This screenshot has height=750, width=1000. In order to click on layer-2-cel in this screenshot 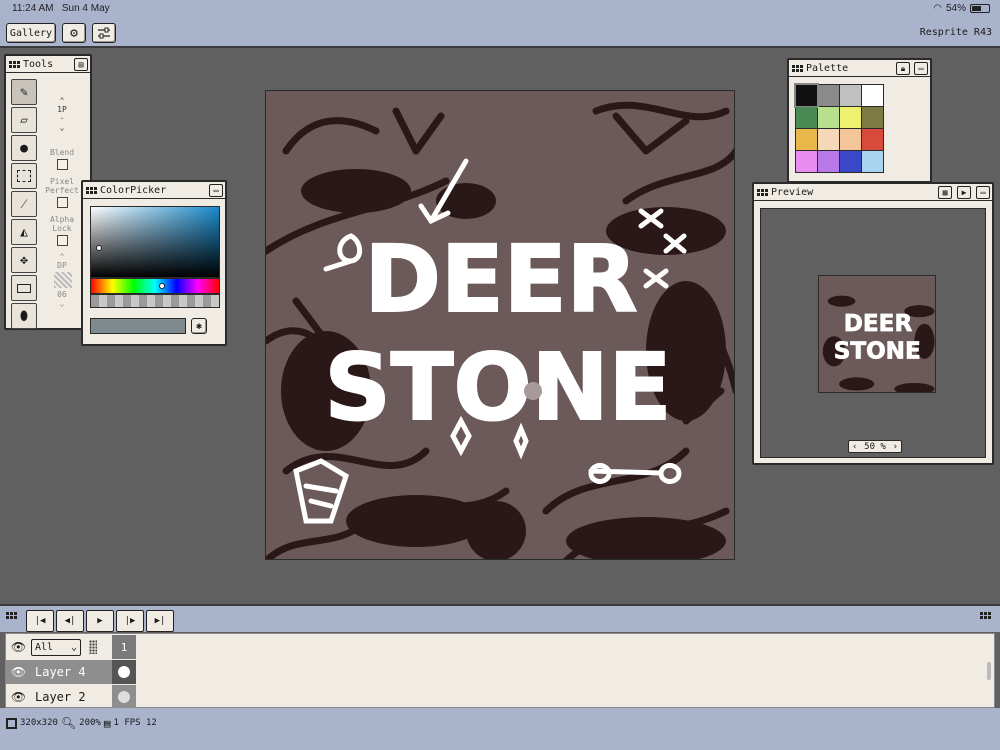, I will do `click(124, 697)`.